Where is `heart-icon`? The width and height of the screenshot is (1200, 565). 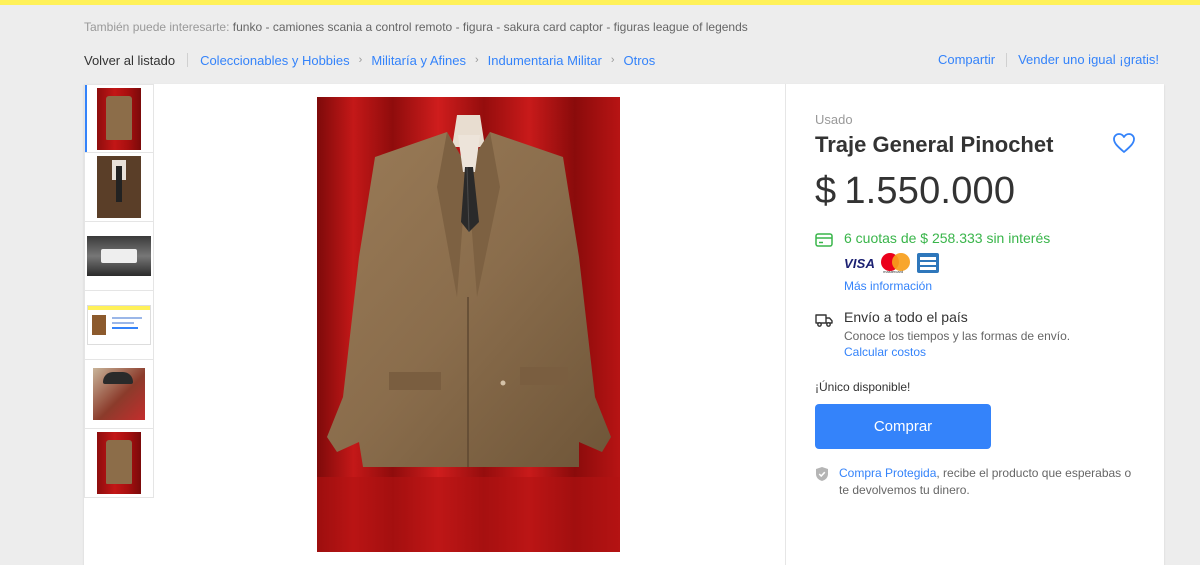 heart-icon is located at coordinates (1124, 143).